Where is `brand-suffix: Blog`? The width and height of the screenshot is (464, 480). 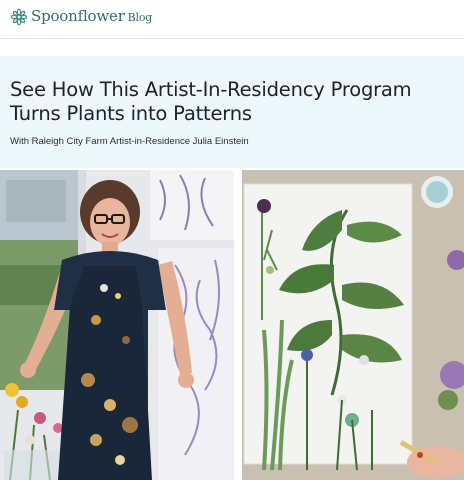 brand-suffix: Blog is located at coordinates (140, 17).